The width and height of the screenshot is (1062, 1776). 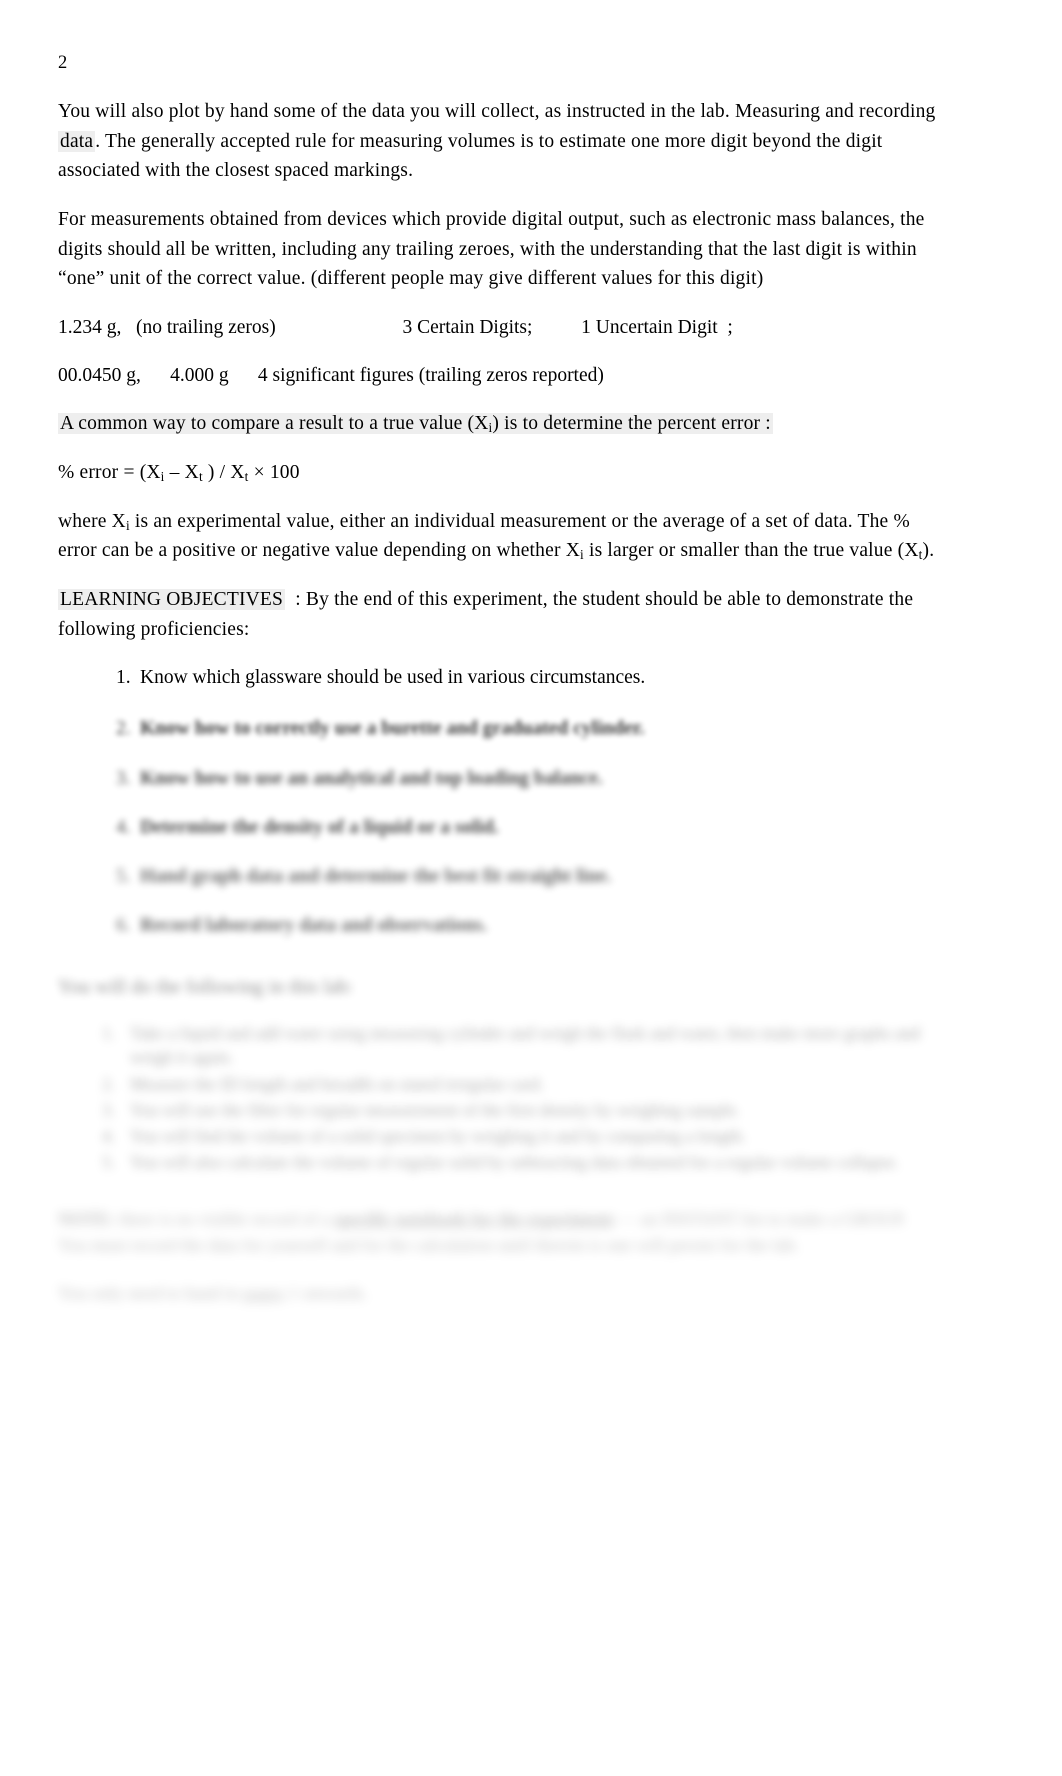 What do you see at coordinates (123, 926) in the screenshot?
I see `list-item-number: 6.` at bounding box center [123, 926].